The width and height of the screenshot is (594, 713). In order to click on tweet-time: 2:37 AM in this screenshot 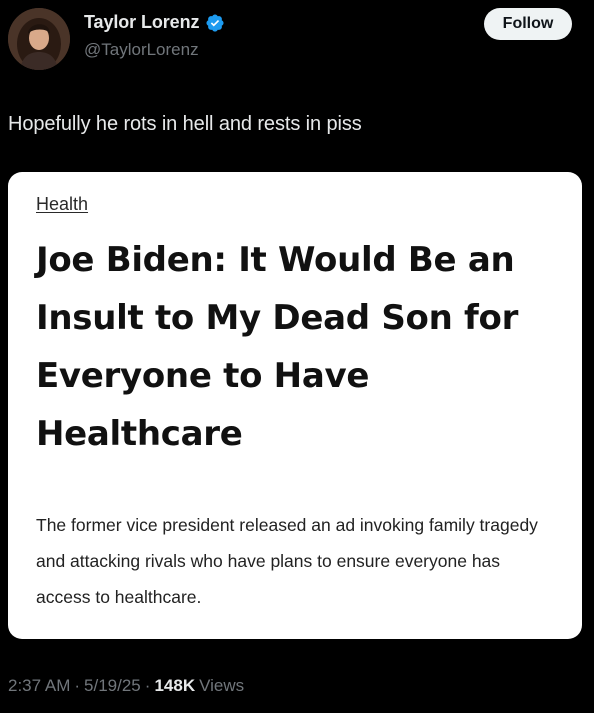, I will do `click(39, 686)`.